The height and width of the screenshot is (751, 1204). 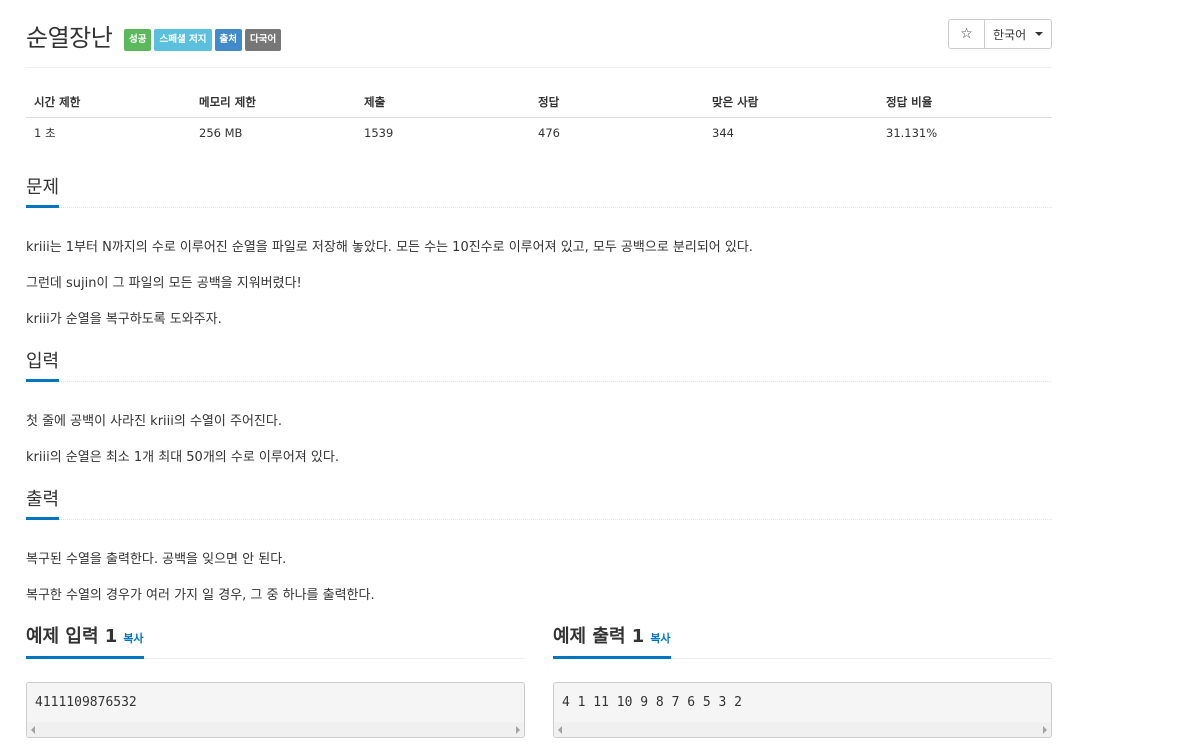 I want to click on input-paragraph: kriii의 순열은 최소 1개 최대 50개의 수로 이루어져 있다., so click(x=182, y=457).